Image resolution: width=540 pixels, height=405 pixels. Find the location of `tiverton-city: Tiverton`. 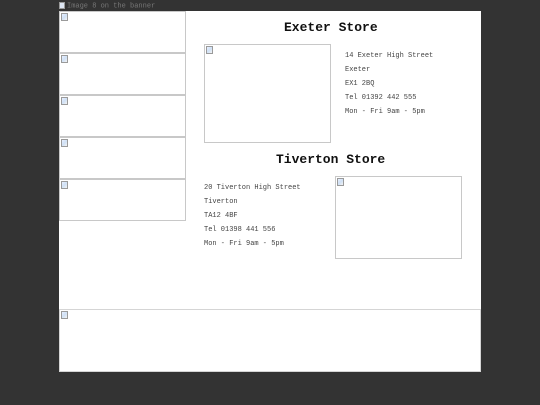

tiverton-city: Tiverton is located at coordinates (221, 202).